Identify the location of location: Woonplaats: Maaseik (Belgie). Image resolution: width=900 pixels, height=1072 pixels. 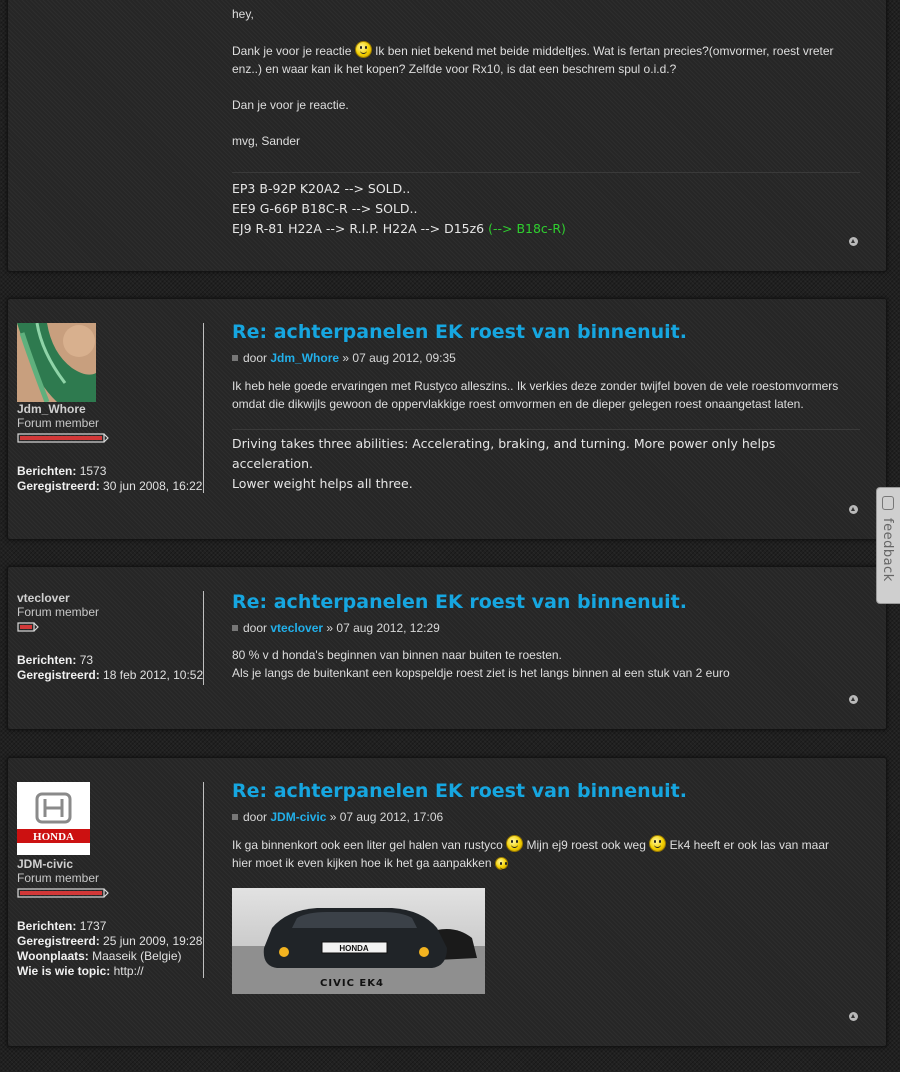
(99, 956).